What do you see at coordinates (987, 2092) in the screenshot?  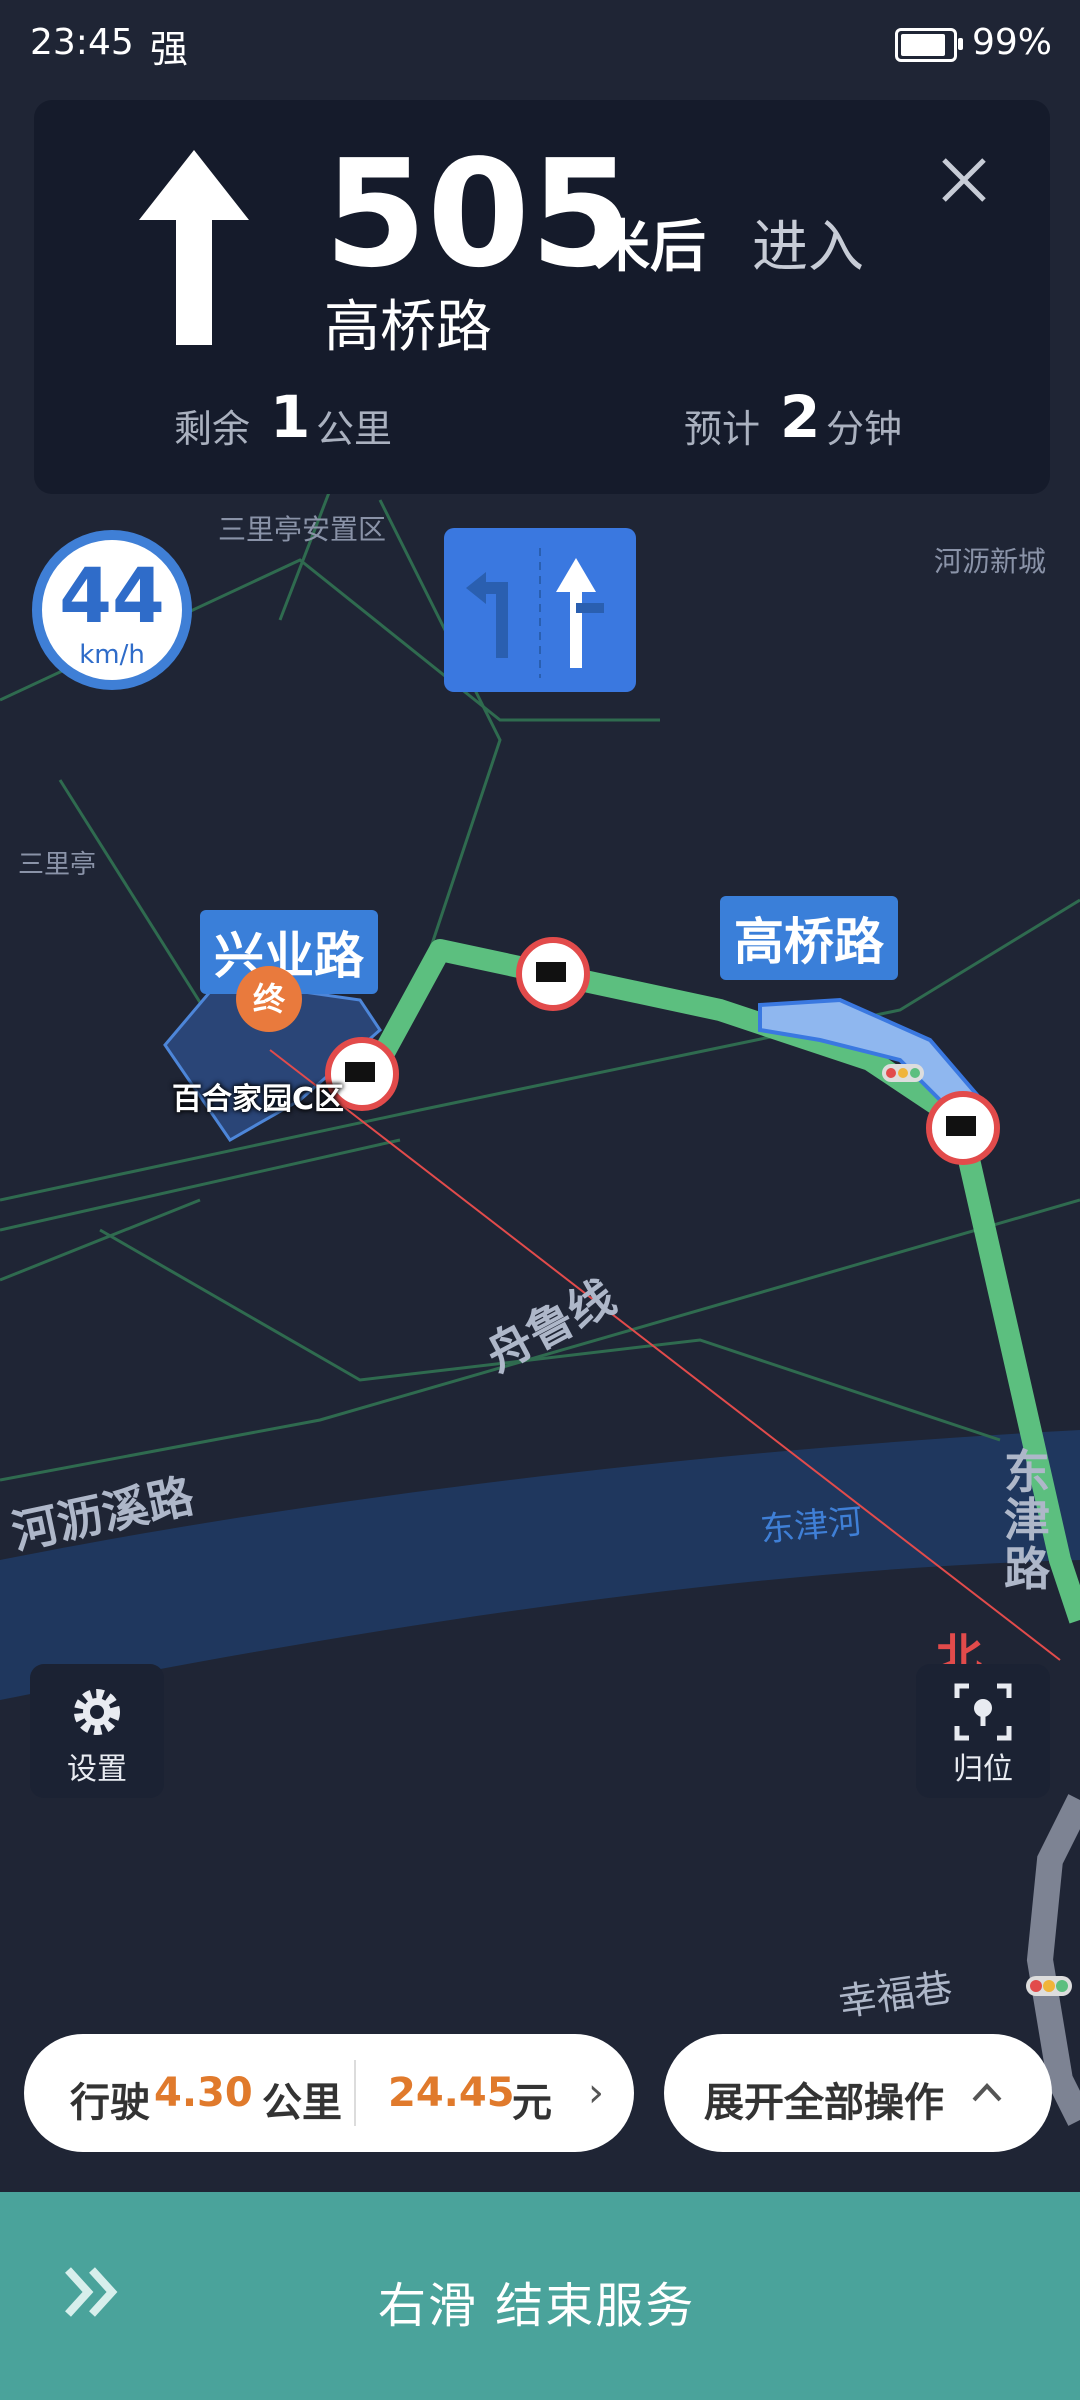 I see `chevron-up-icon` at bounding box center [987, 2092].